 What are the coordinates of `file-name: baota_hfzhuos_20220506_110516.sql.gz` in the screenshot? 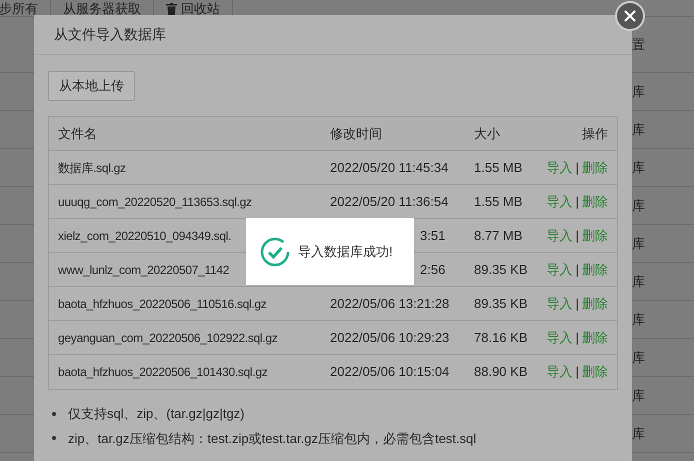 It's located at (162, 303).